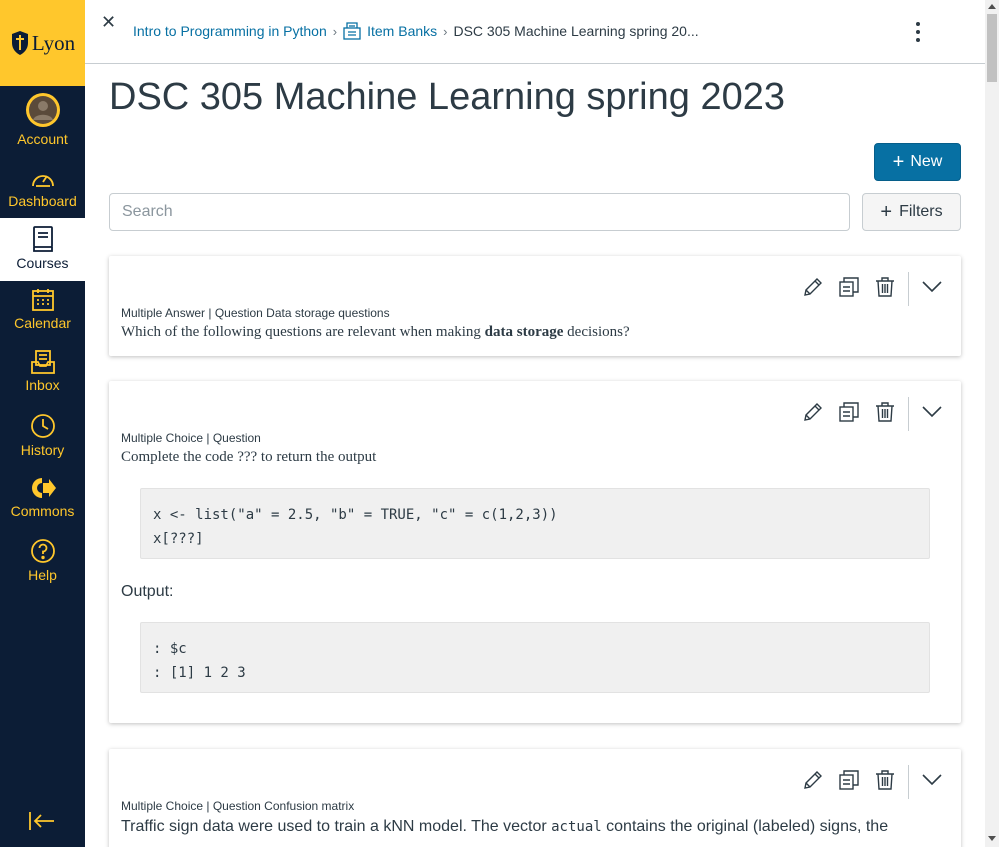 The image size is (999, 847). I want to click on commons-icon, so click(42, 488).